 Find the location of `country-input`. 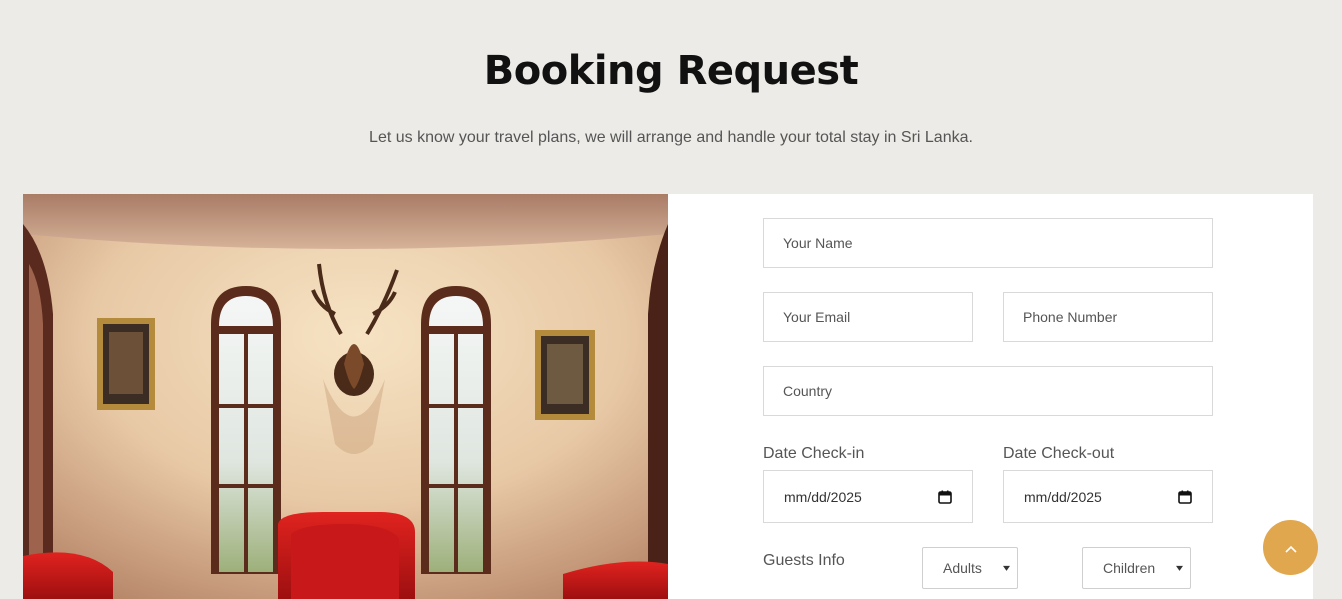

country-input is located at coordinates (988, 391).